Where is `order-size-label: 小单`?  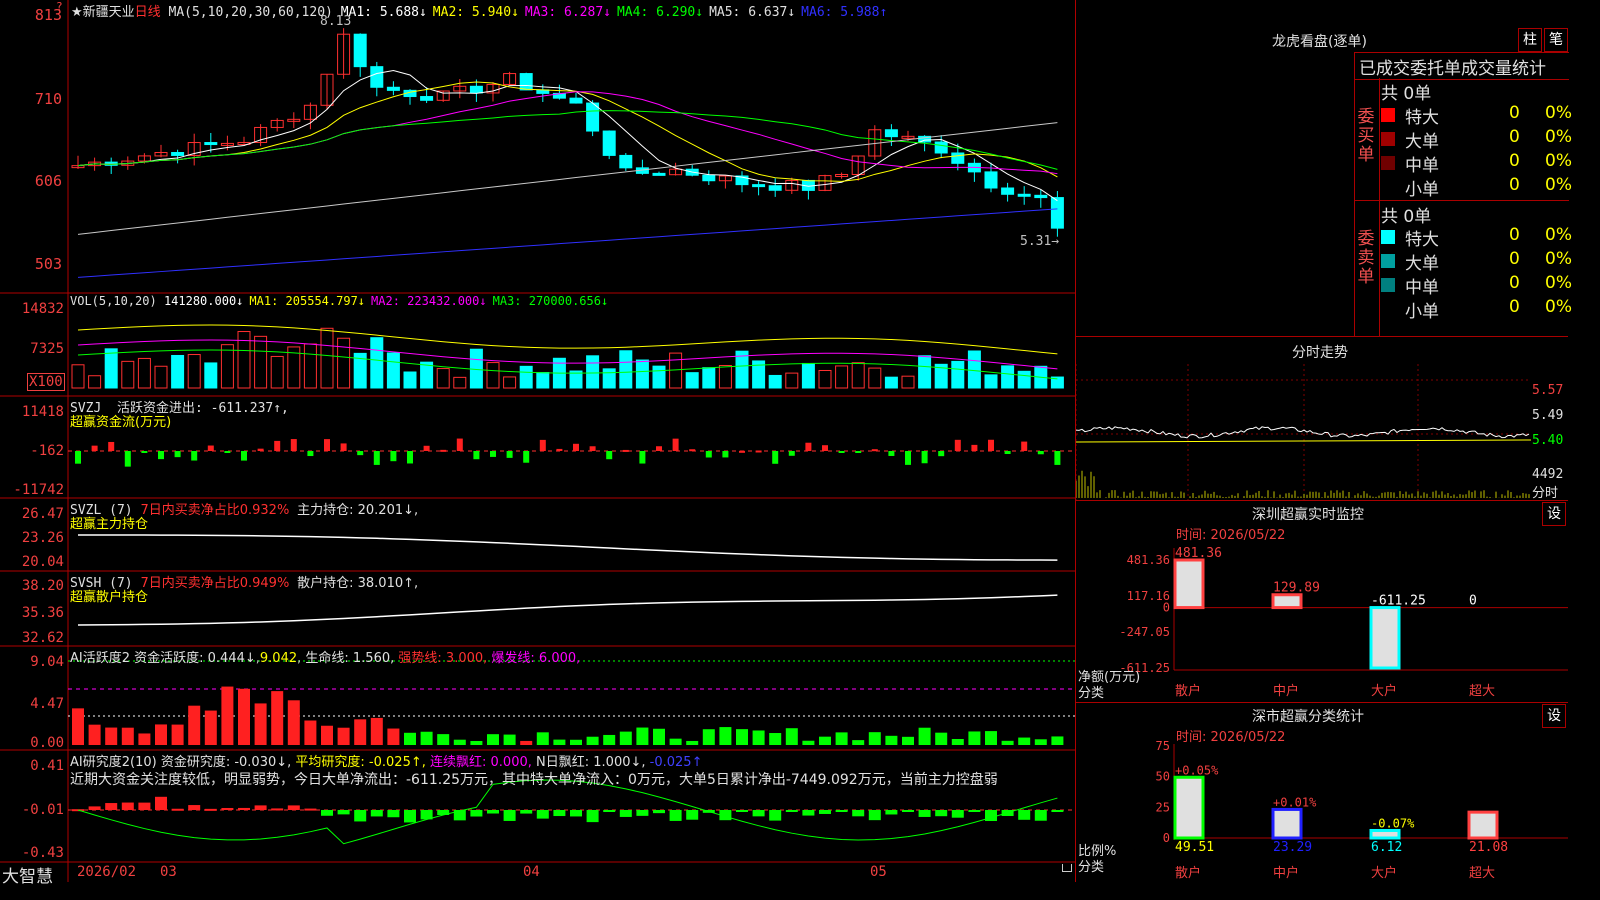
order-size-label: 小单 is located at coordinates (1422, 190).